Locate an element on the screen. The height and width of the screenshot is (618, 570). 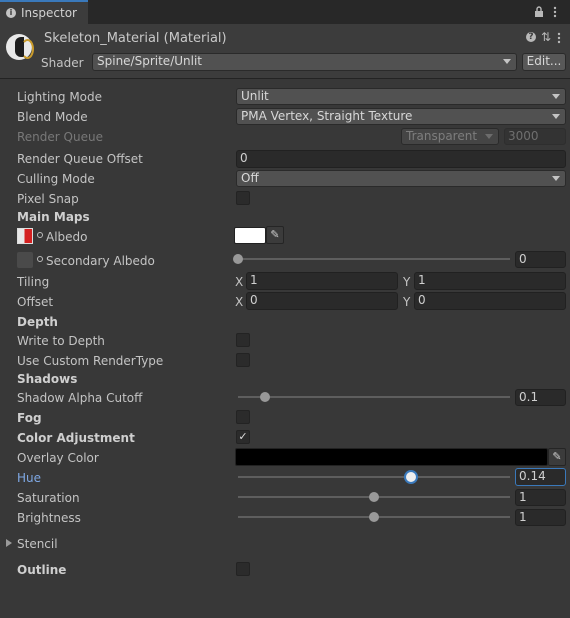
blend-mode-dropdown: PMA Vertex, Straight Texture is located at coordinates (401, 116).